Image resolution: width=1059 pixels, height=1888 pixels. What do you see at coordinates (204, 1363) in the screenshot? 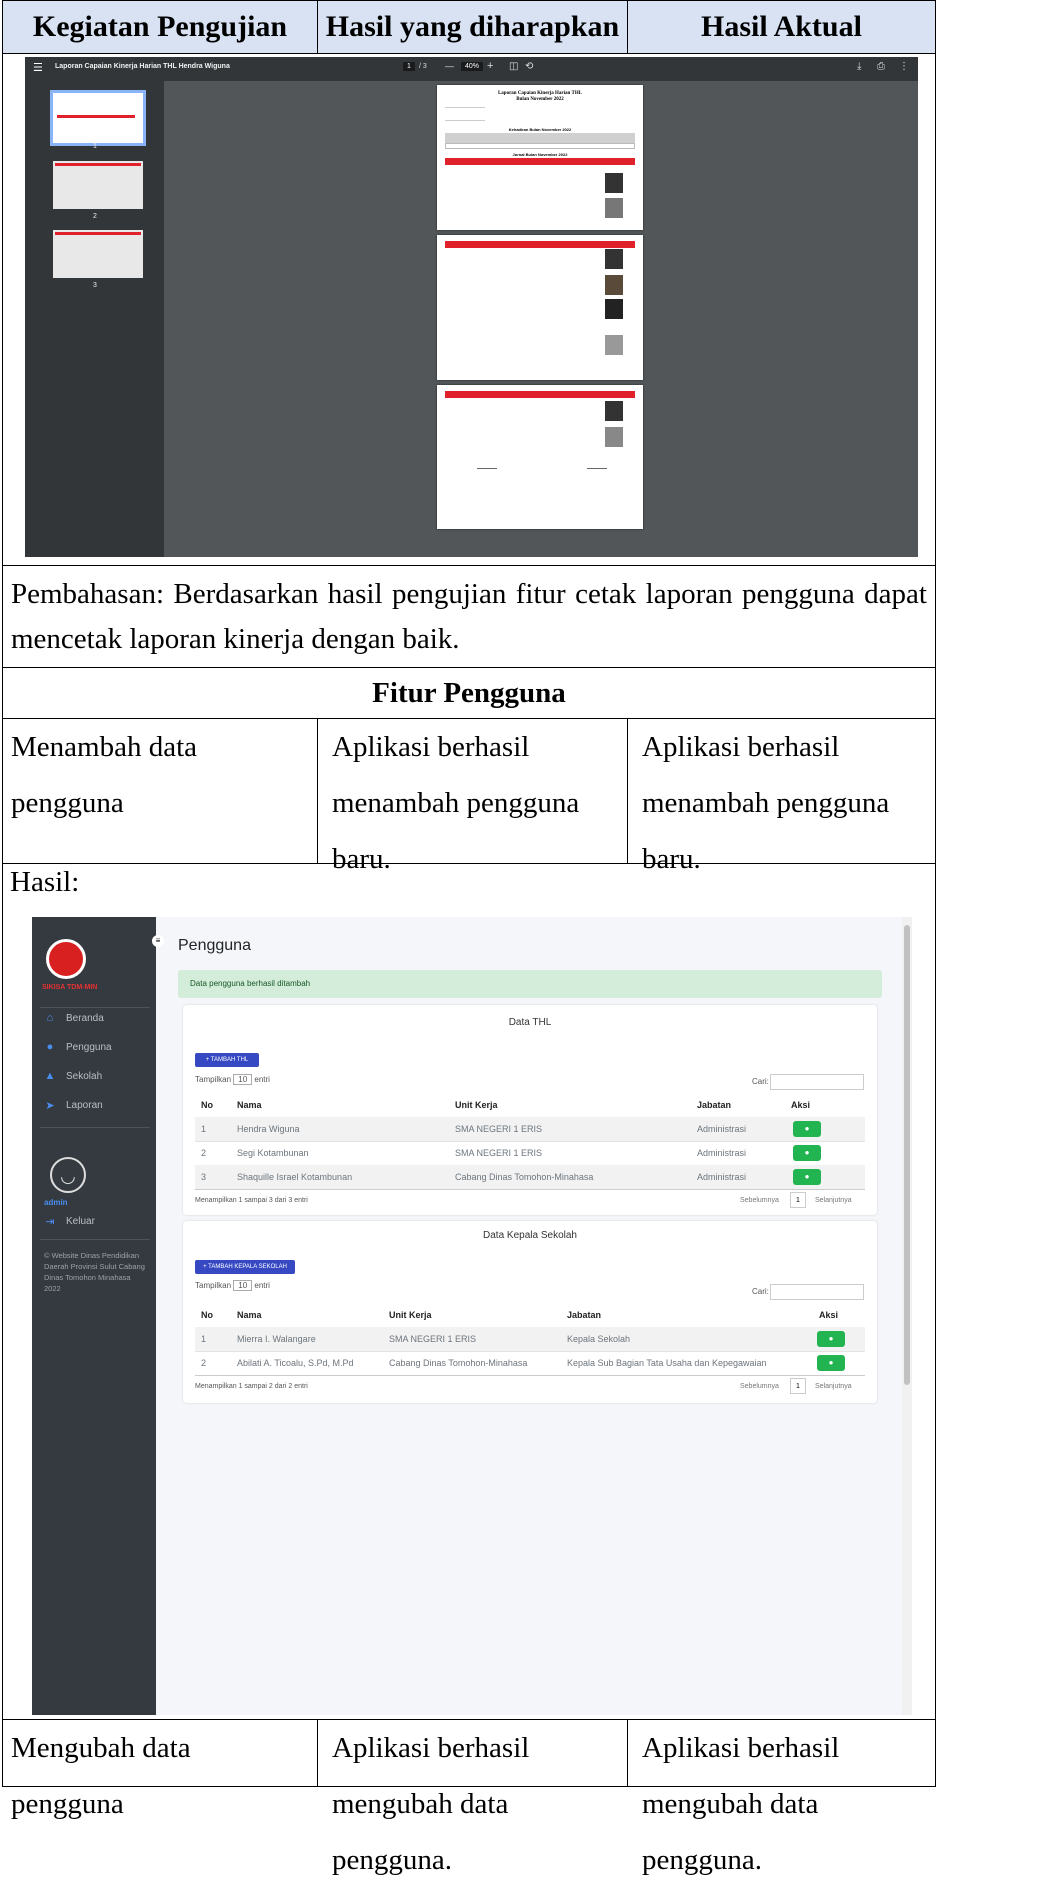
I see `kepsek-row2-no: 2` at bounding box center [204, 1363].